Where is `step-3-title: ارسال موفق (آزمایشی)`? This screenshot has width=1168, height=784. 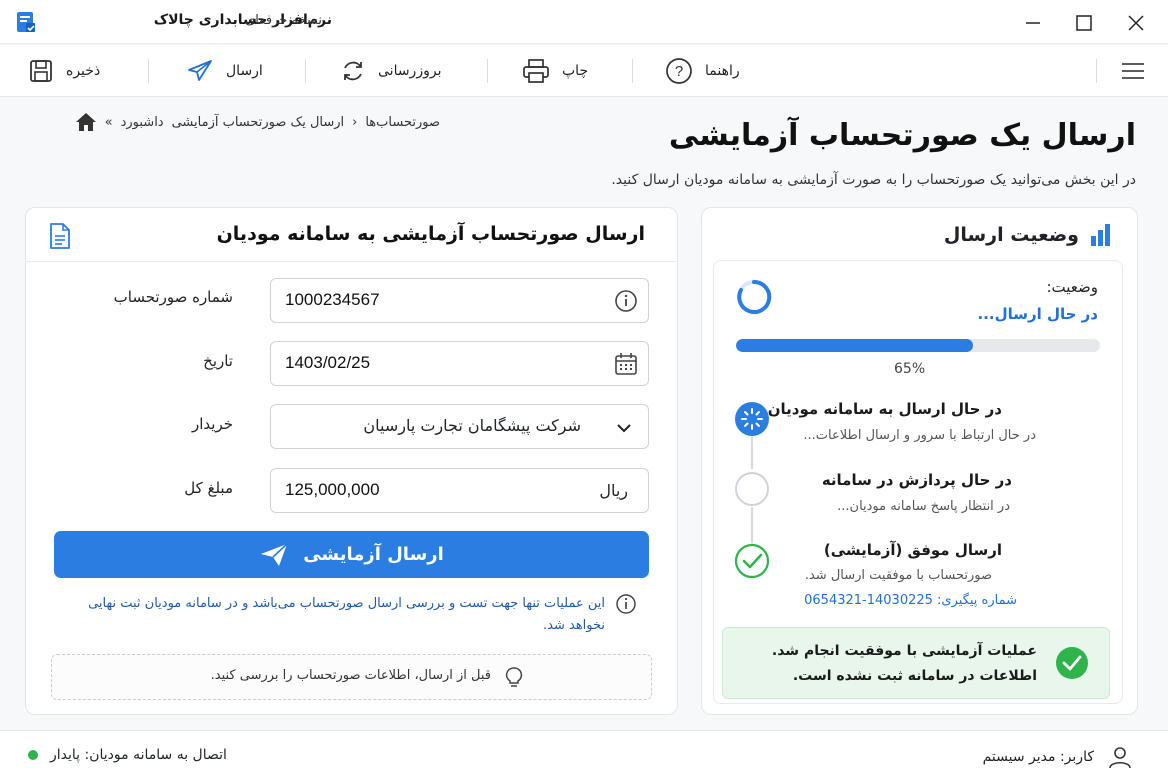 step-3-title: ارسال موفق (آزمایشی) is located at coordinates (912, 550).